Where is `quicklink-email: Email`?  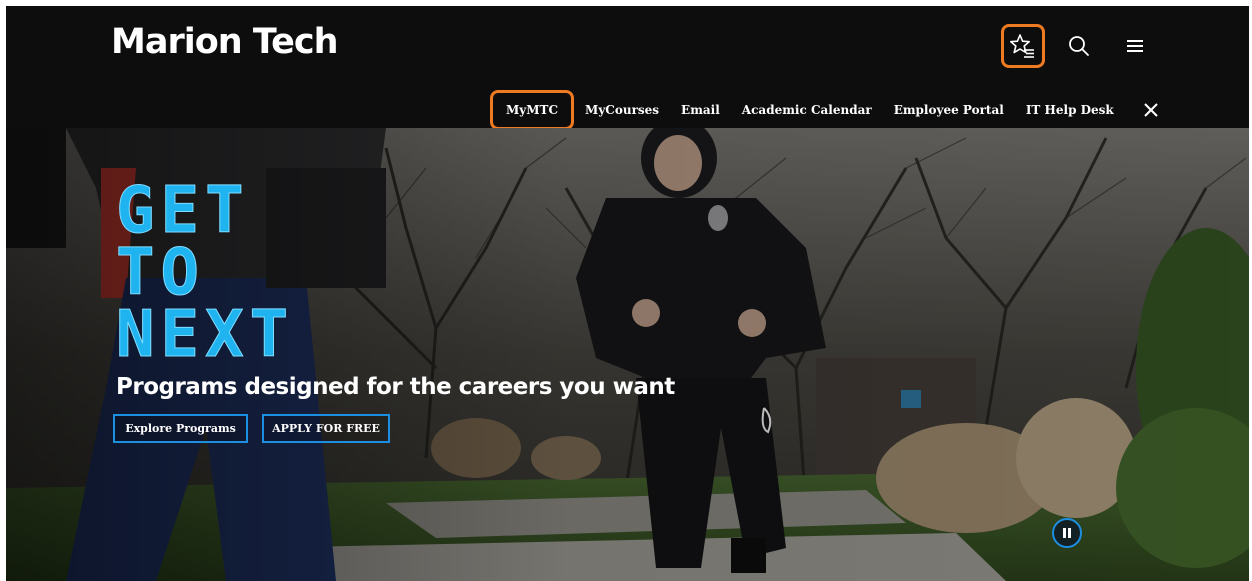 quicklink-email: Email is located at coordinates (700, 110).